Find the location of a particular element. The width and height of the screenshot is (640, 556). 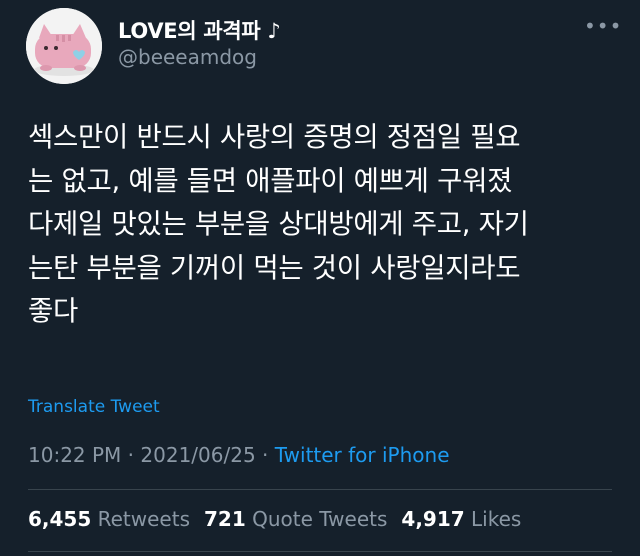

retweets-count: 6,455 is located at coordinates (60, 519).